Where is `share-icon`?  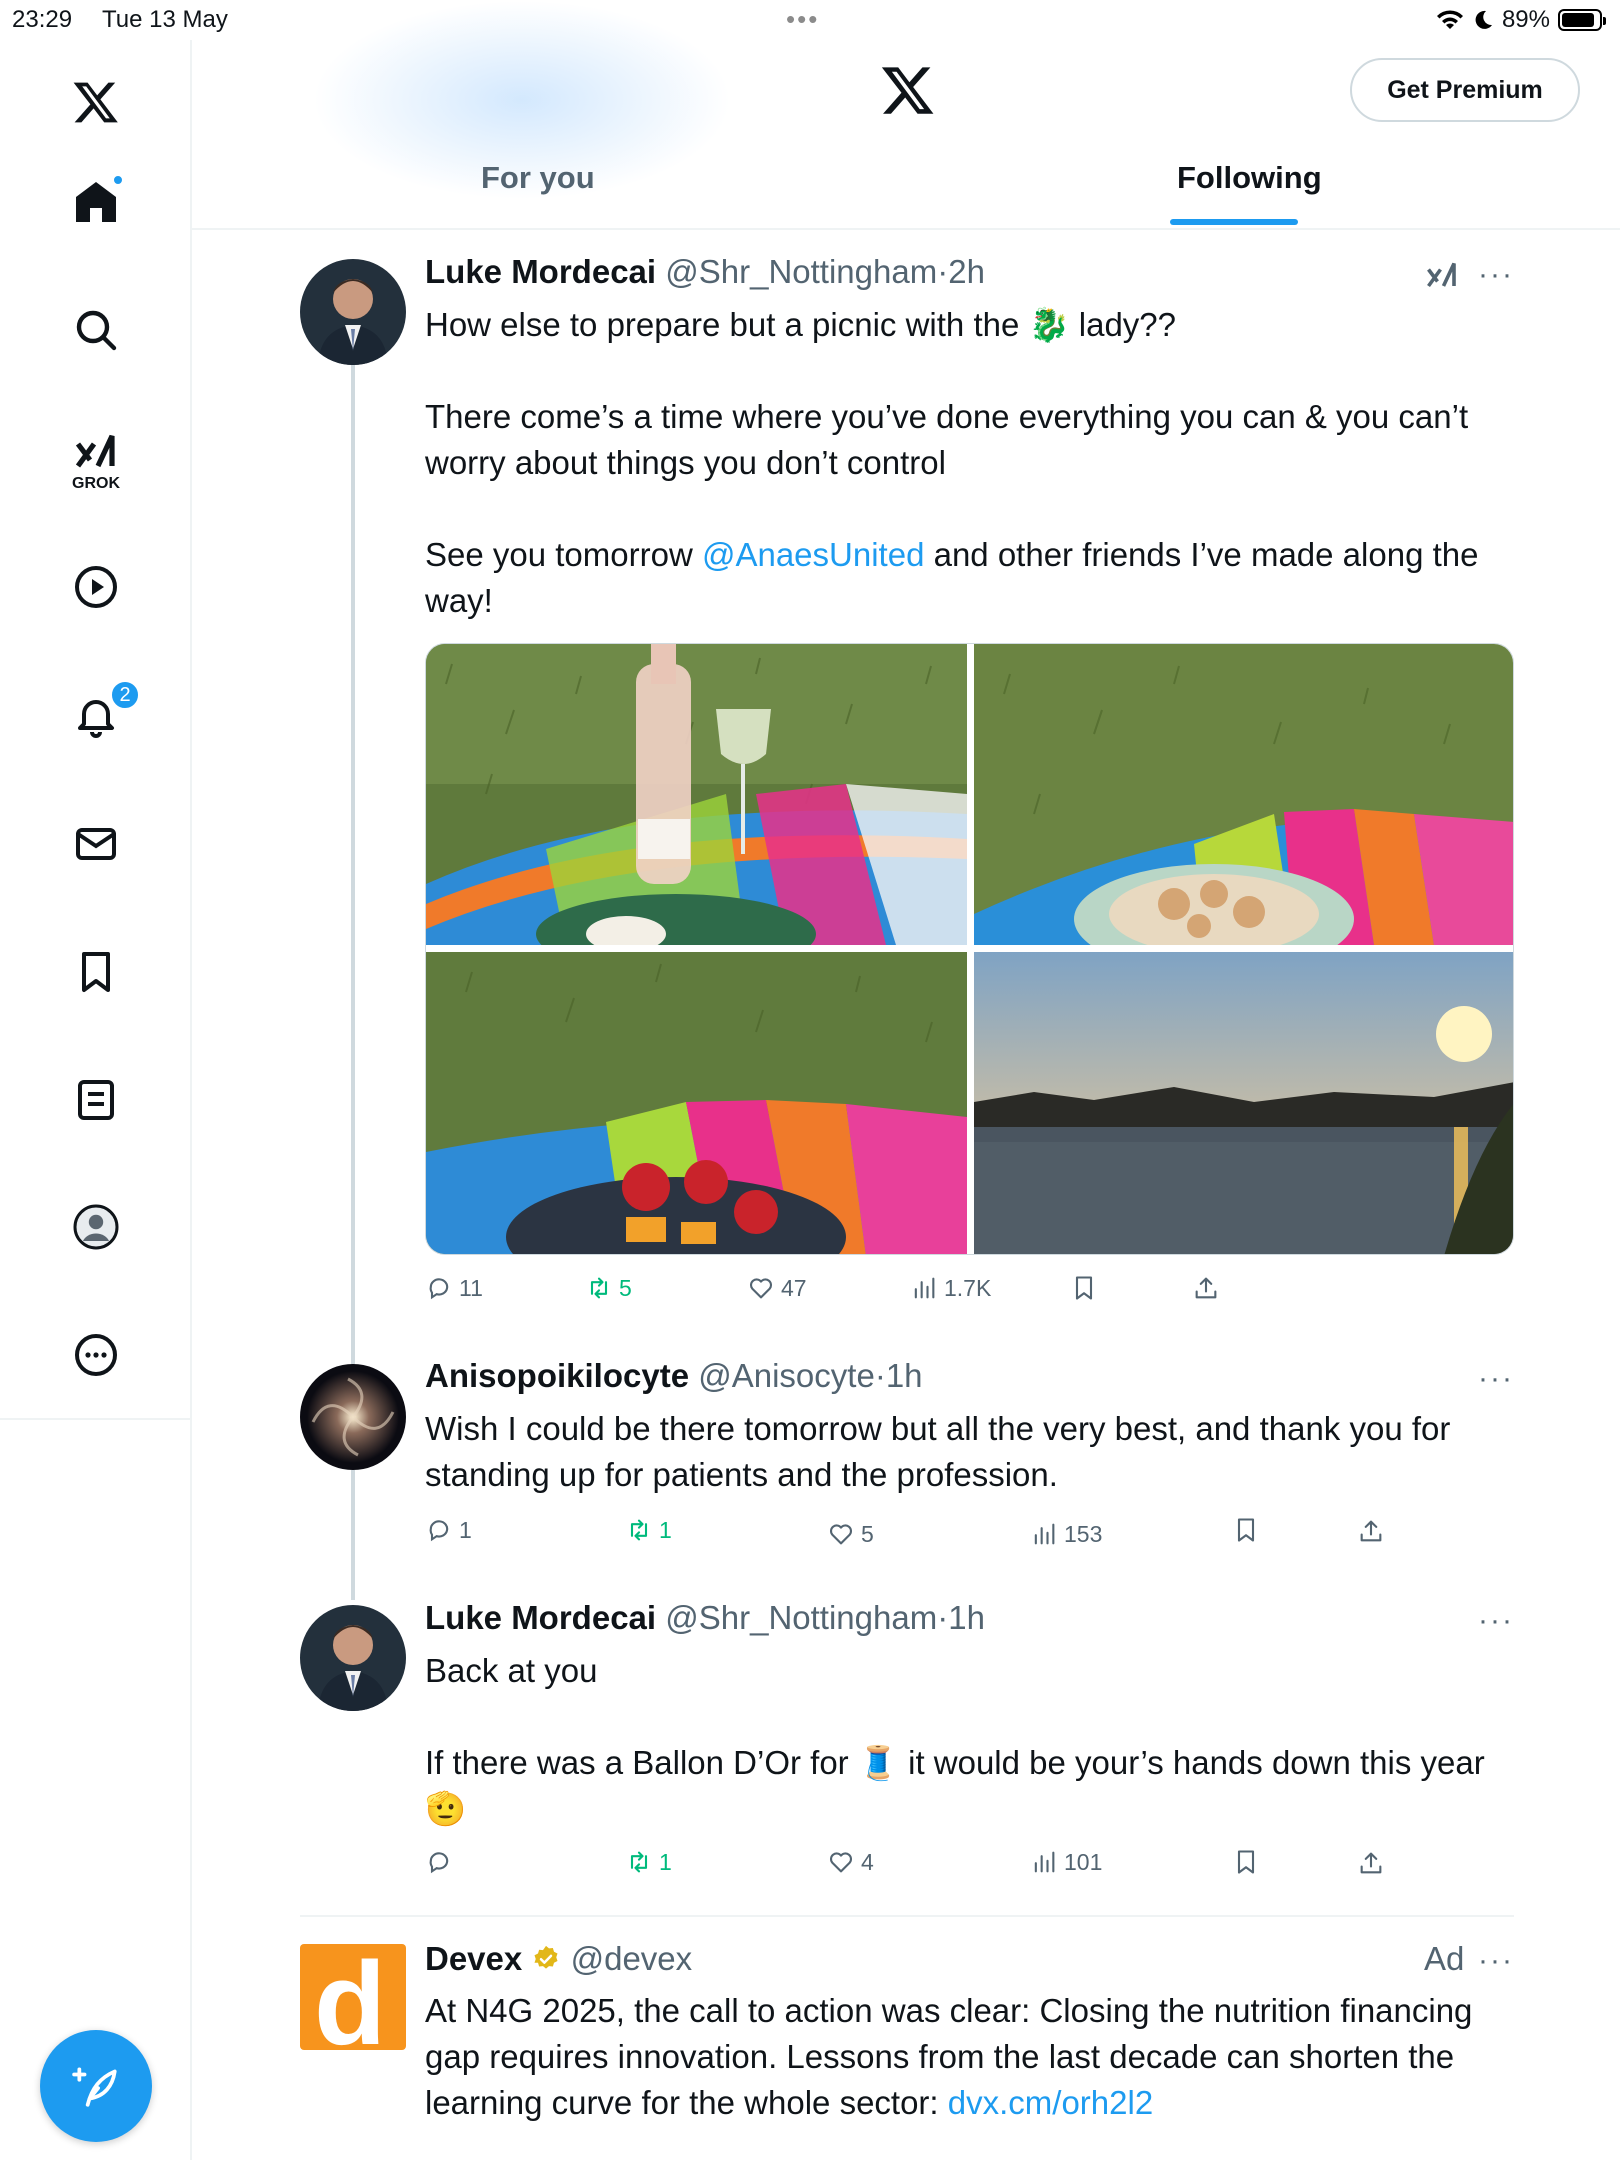
share-icon is located at coordinates (1206, 1288).